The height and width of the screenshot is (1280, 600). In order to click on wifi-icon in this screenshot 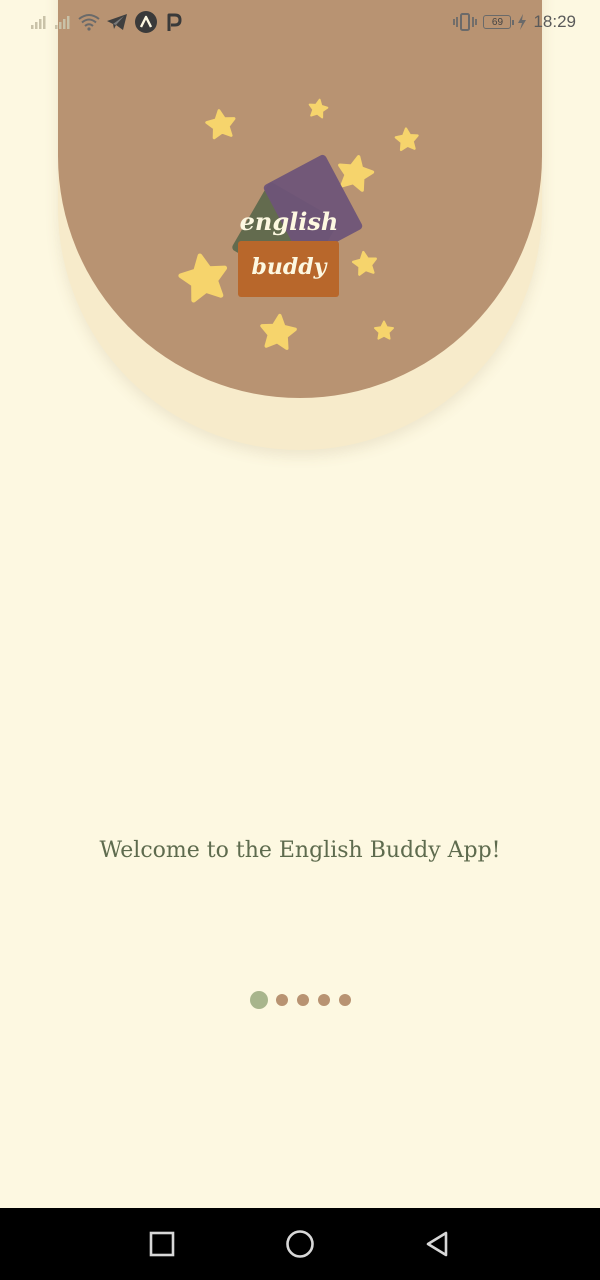, I will do `click(89, 22)`.